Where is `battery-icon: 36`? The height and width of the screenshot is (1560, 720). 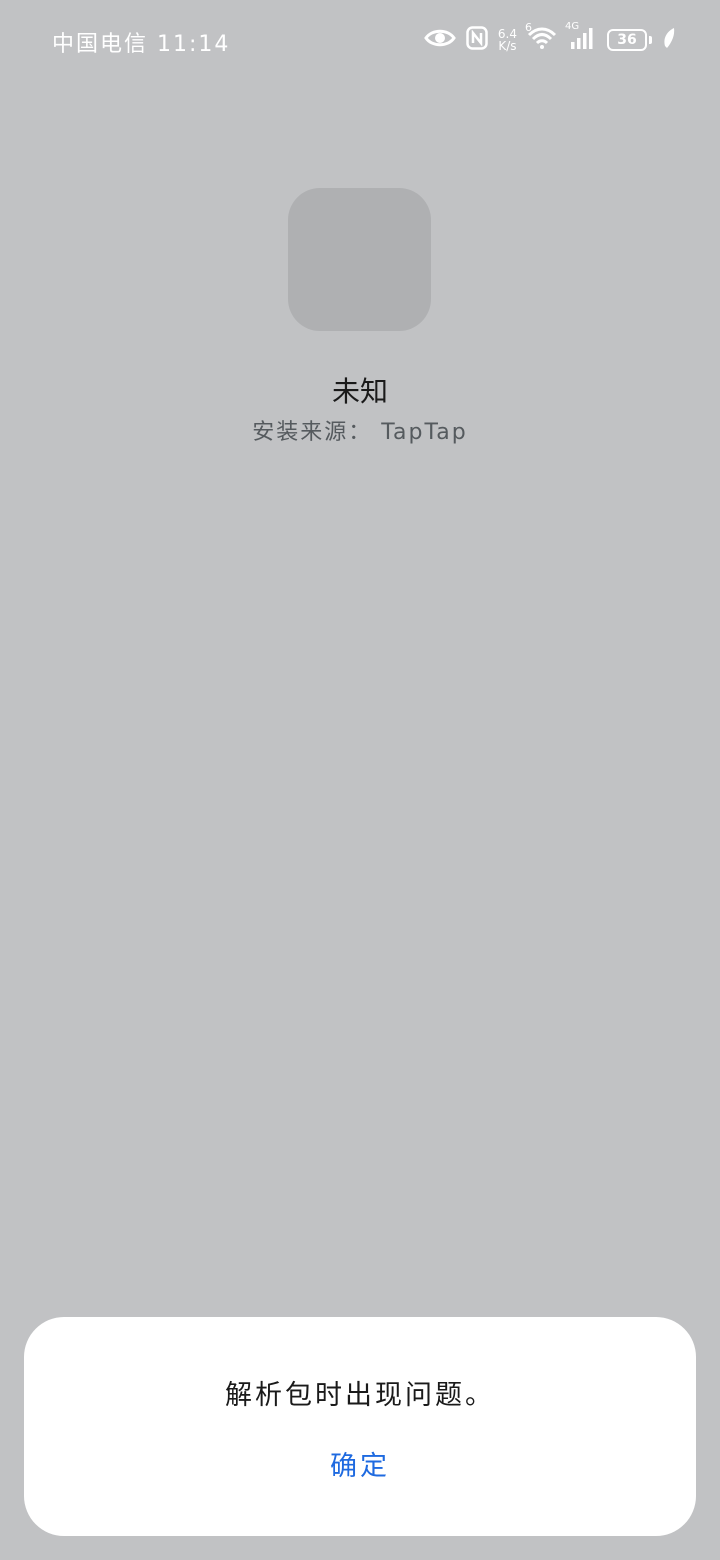
battery-icon: 36 is located at coordinates (627, 40).